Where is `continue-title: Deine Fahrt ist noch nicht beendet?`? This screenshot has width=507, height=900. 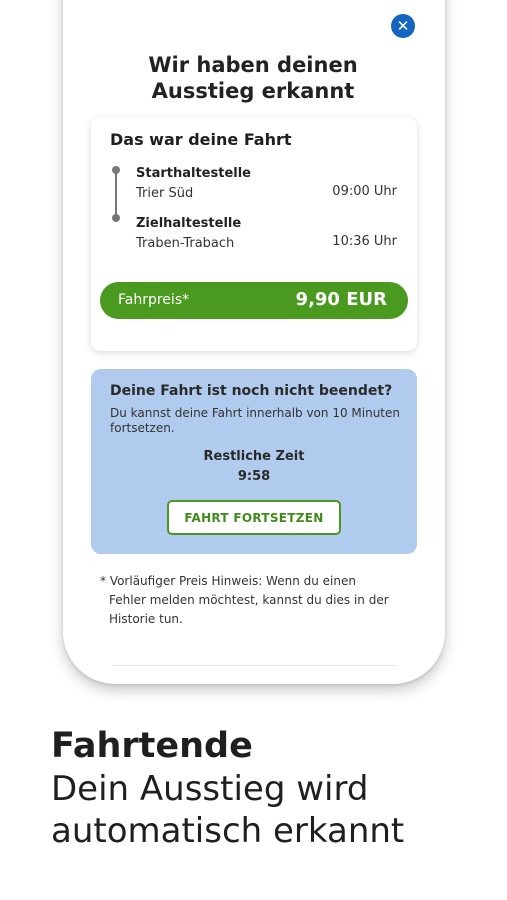
continue-title: Deine Fahrt ist noch nicht beendet? is located at coordinates (251, 391).